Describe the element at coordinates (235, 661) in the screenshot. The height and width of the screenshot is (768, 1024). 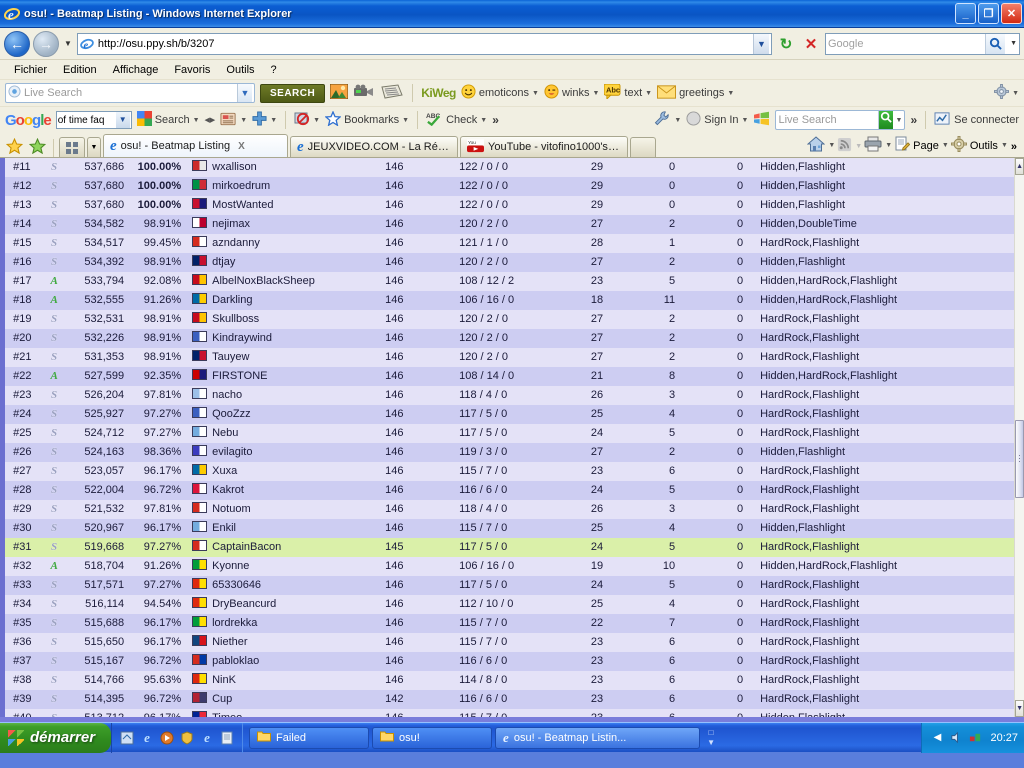
I see `player-name-link: pabloklao` at that location.